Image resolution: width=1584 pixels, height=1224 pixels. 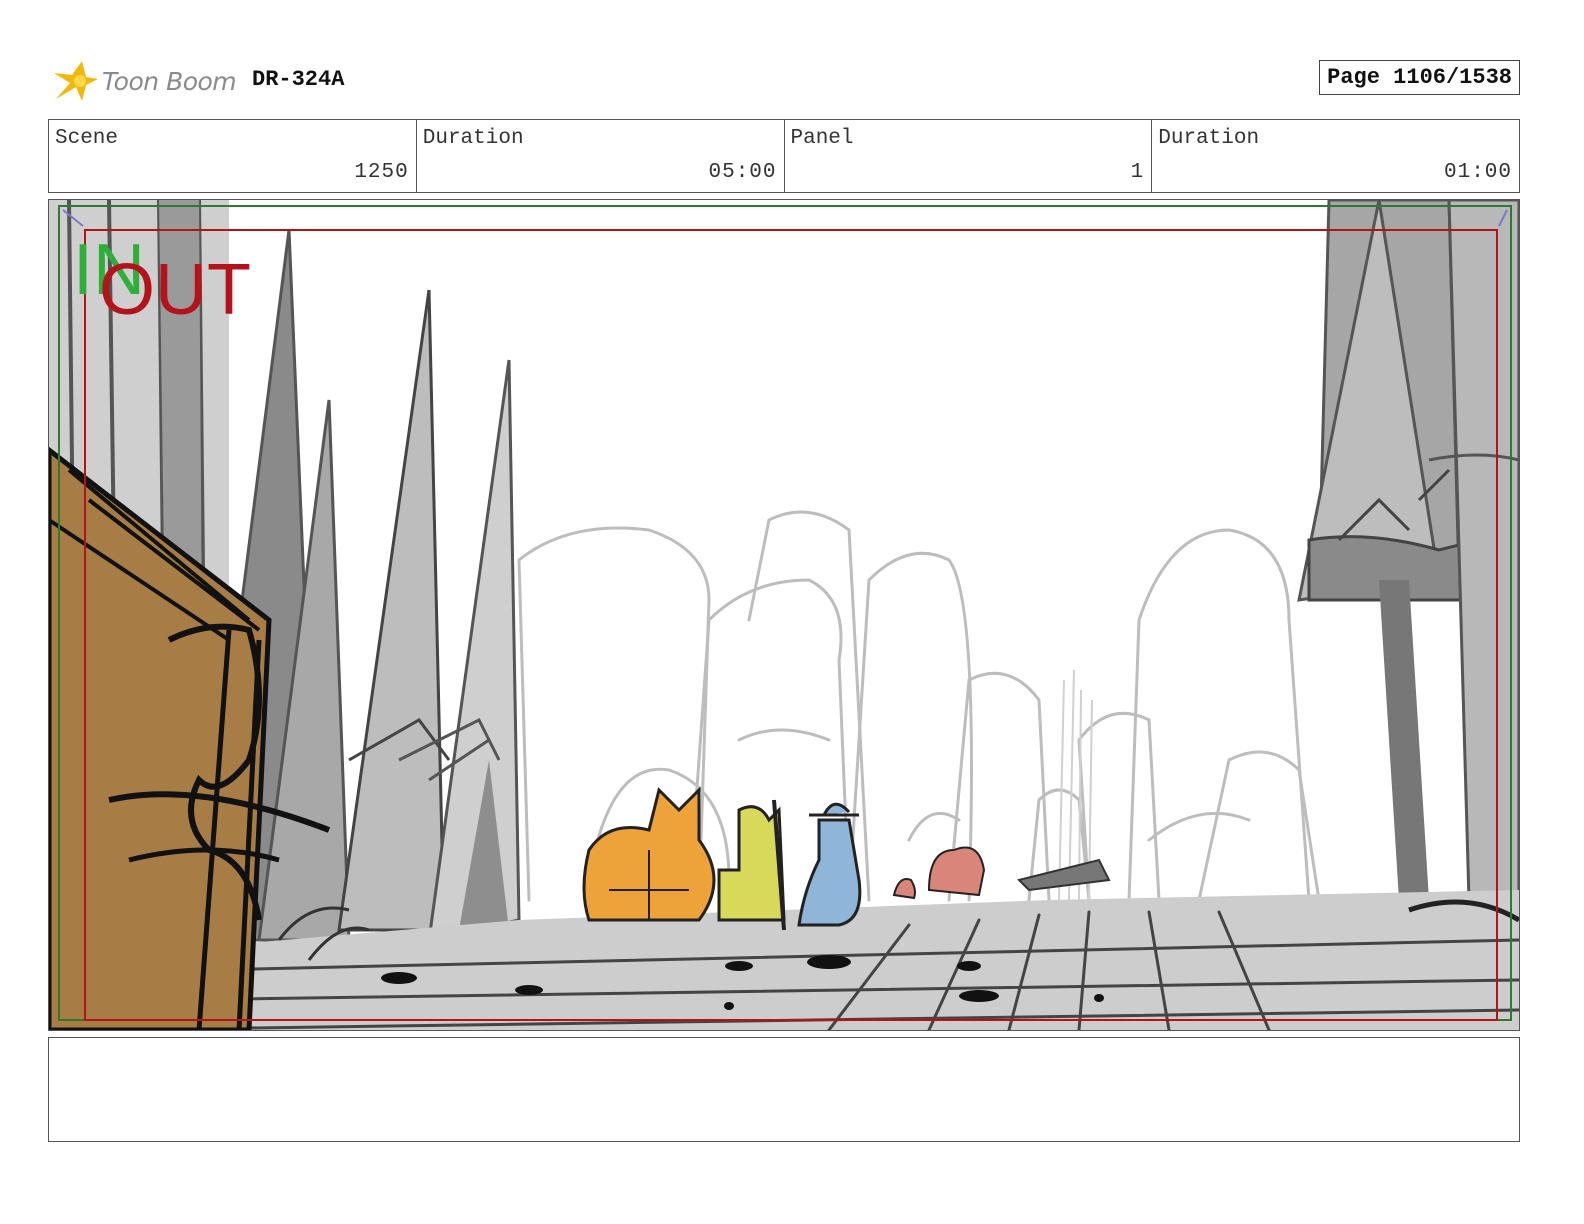 What do you see at coordinates (169, 81) in the screenshot?
I see `logo-text: Toon Boom` at bounding box center [169, 81].